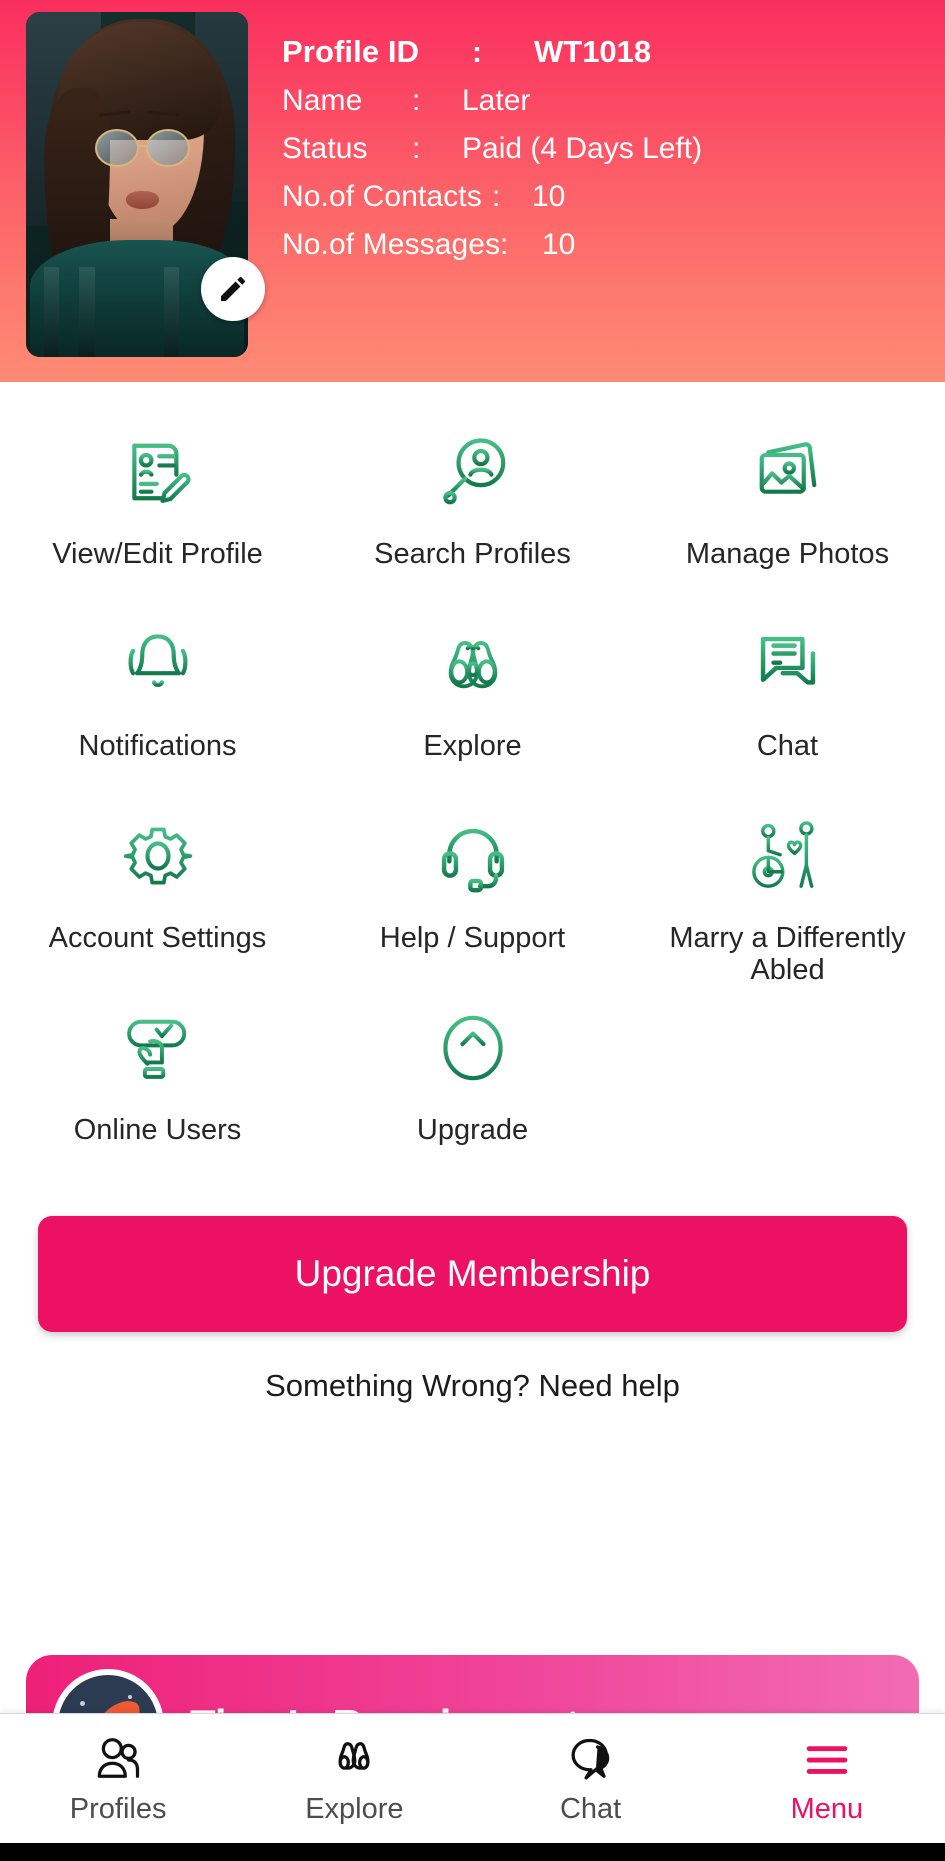 The image size is (945, 1861). I want to click on menu-item-help-support: Help / Support, so click(472, 904).